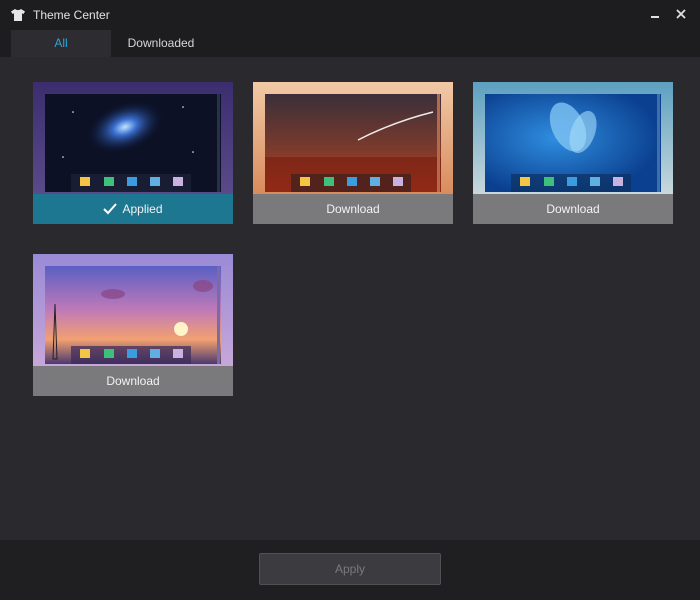  I want to click on applied-label: Applied, so click(142, 209).